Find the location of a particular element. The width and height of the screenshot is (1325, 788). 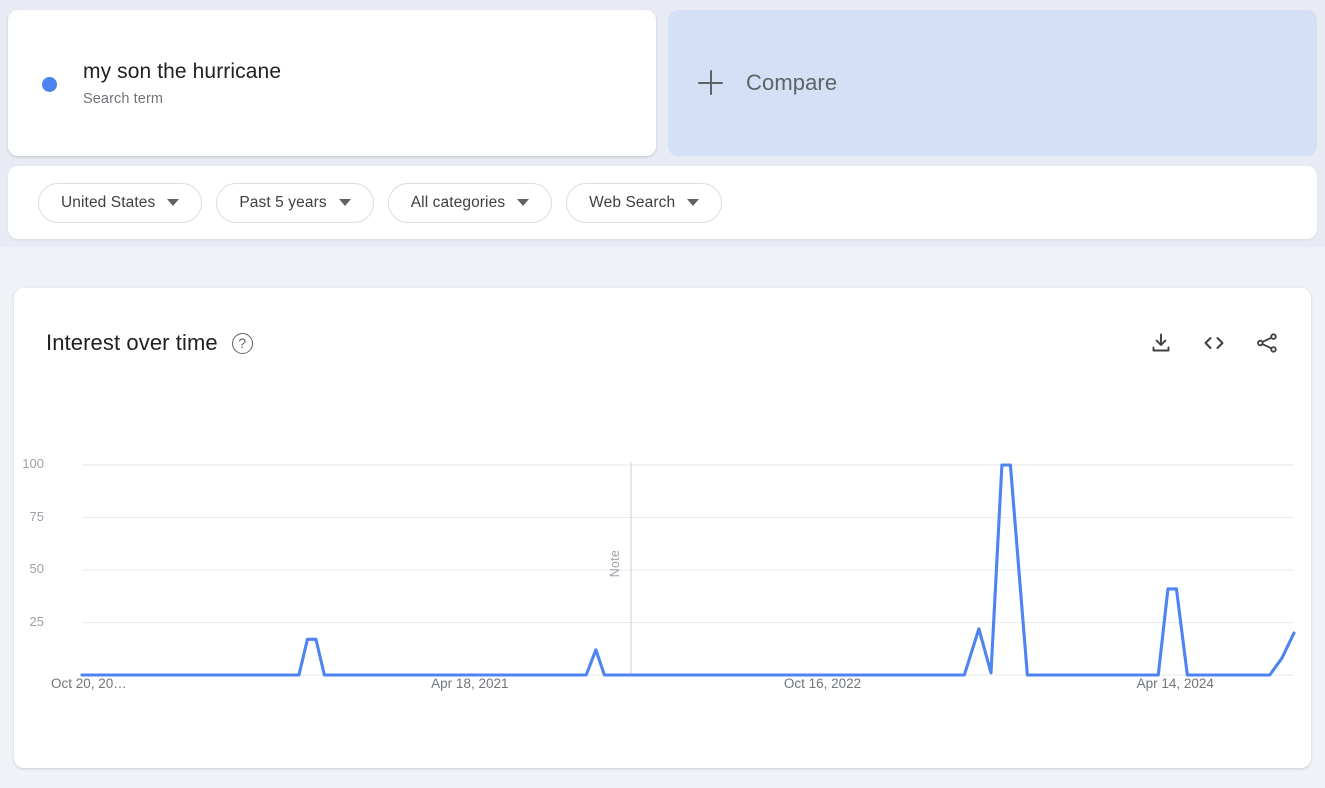

y-tick-75: 75 is located at coordinates (36, 516).